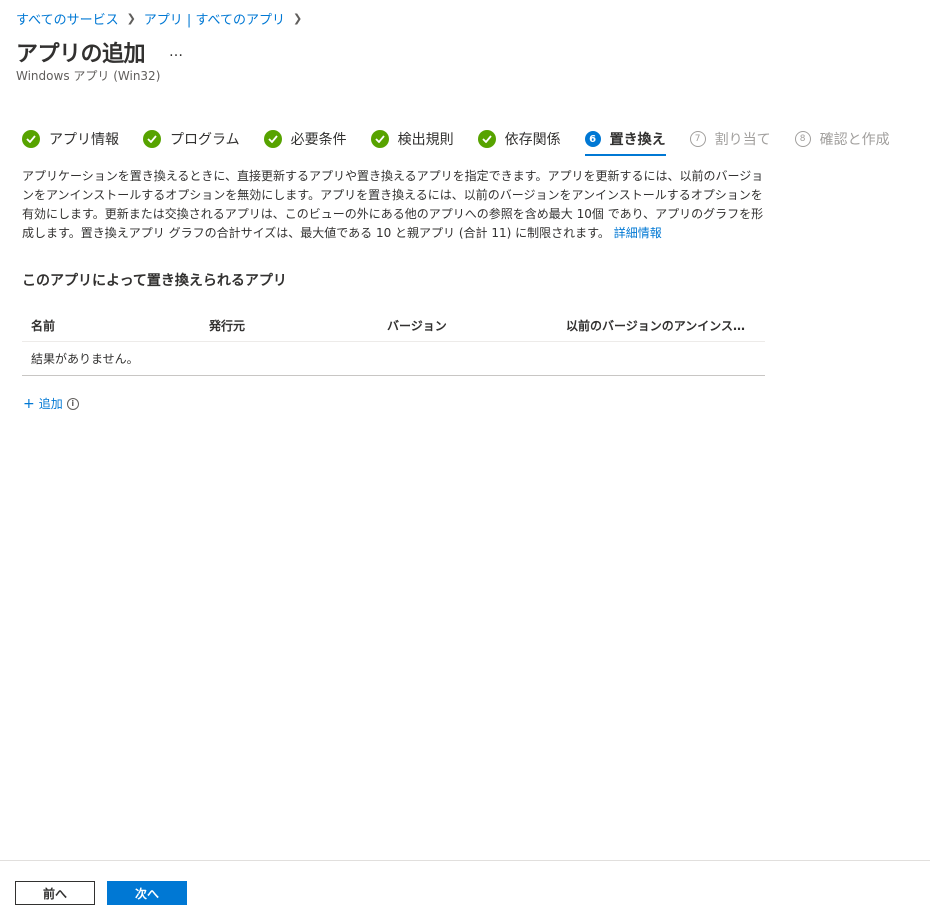  Describe the element at coordinates (289, 325) in the screenshot. I see `column-header-publisher: 発行元` at that location.